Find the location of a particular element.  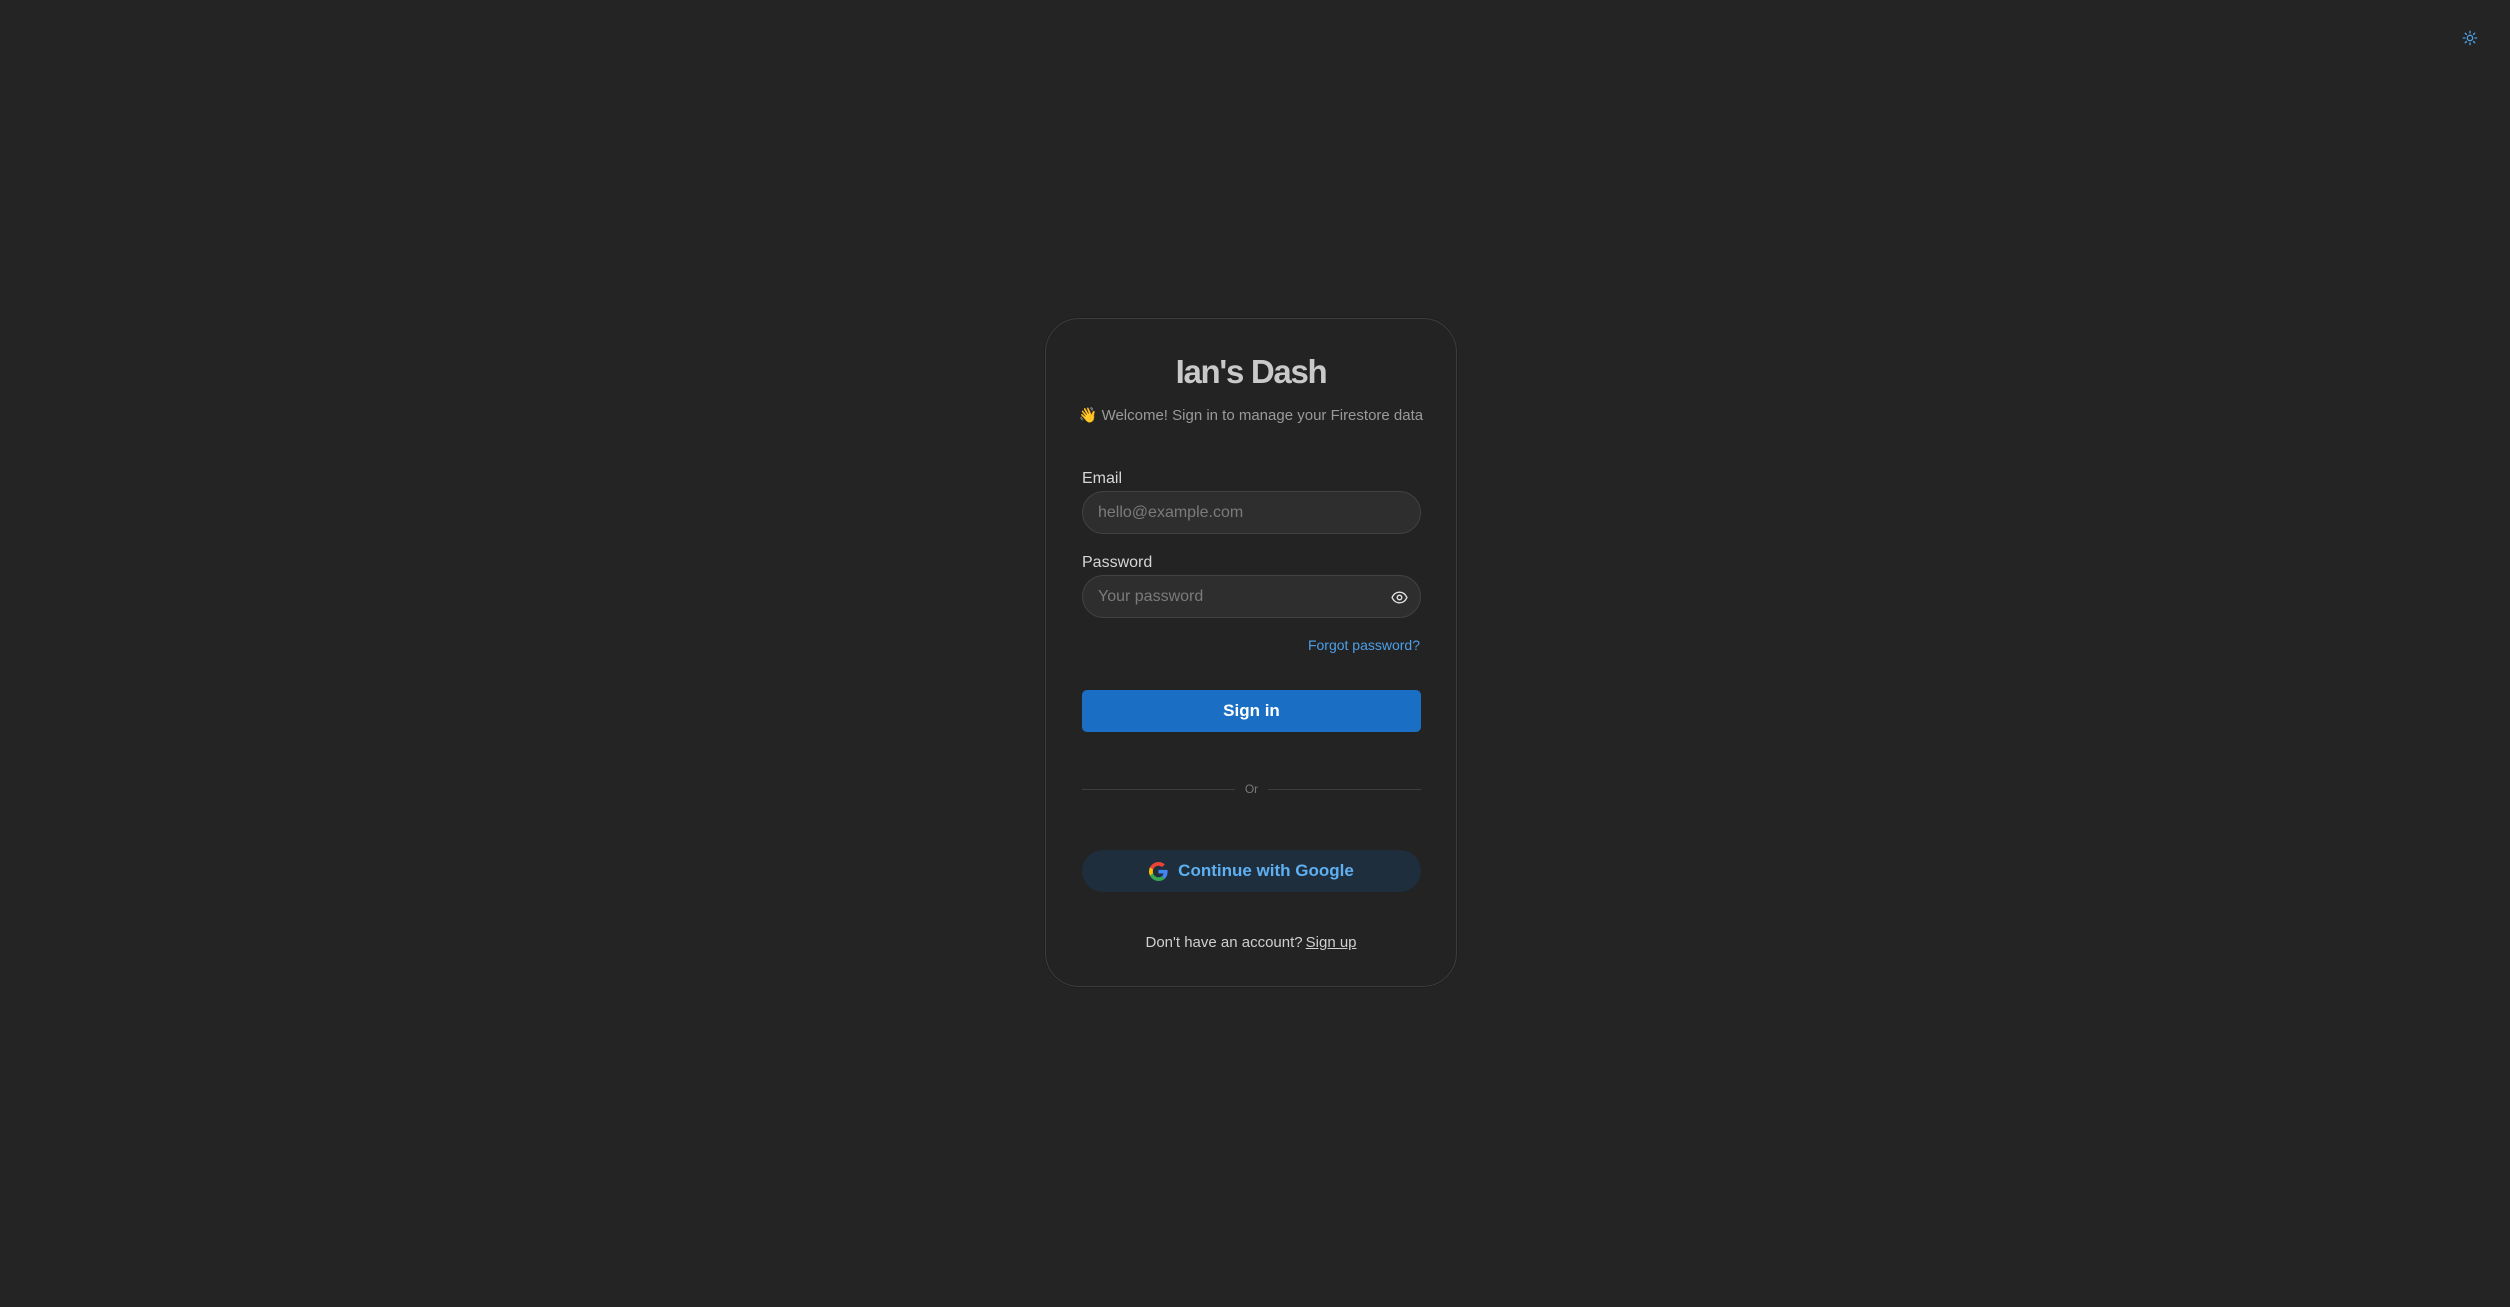

sun-icon is located at coordinates (2470, 38).